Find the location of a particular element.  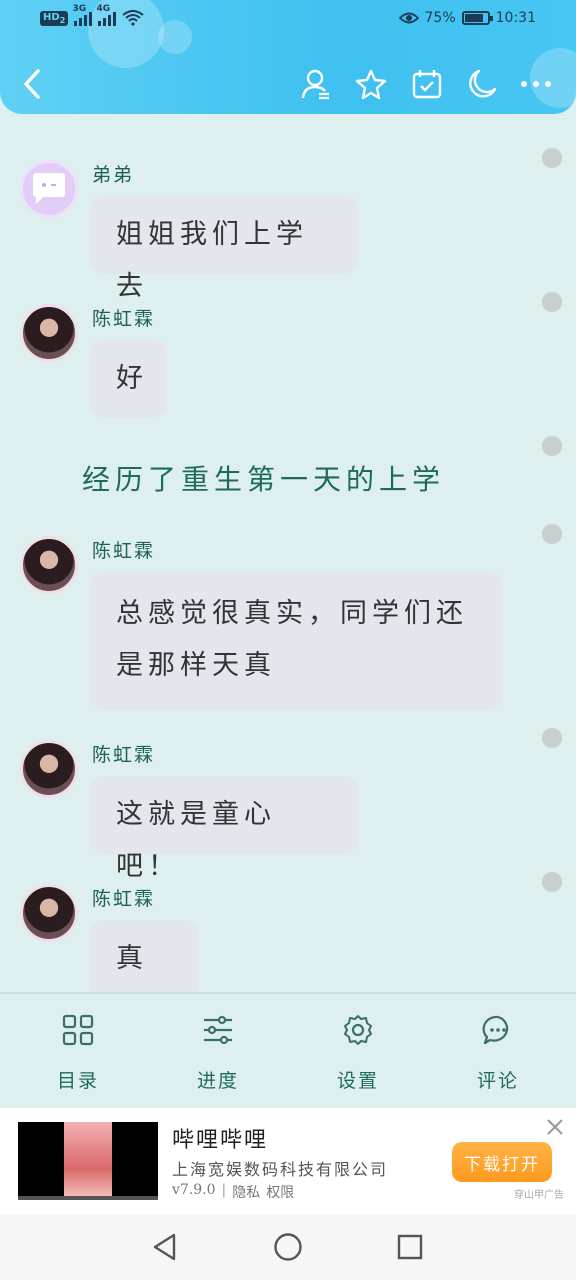

menu-catalog-button: 目录 is located at coordinates (78, 1050).